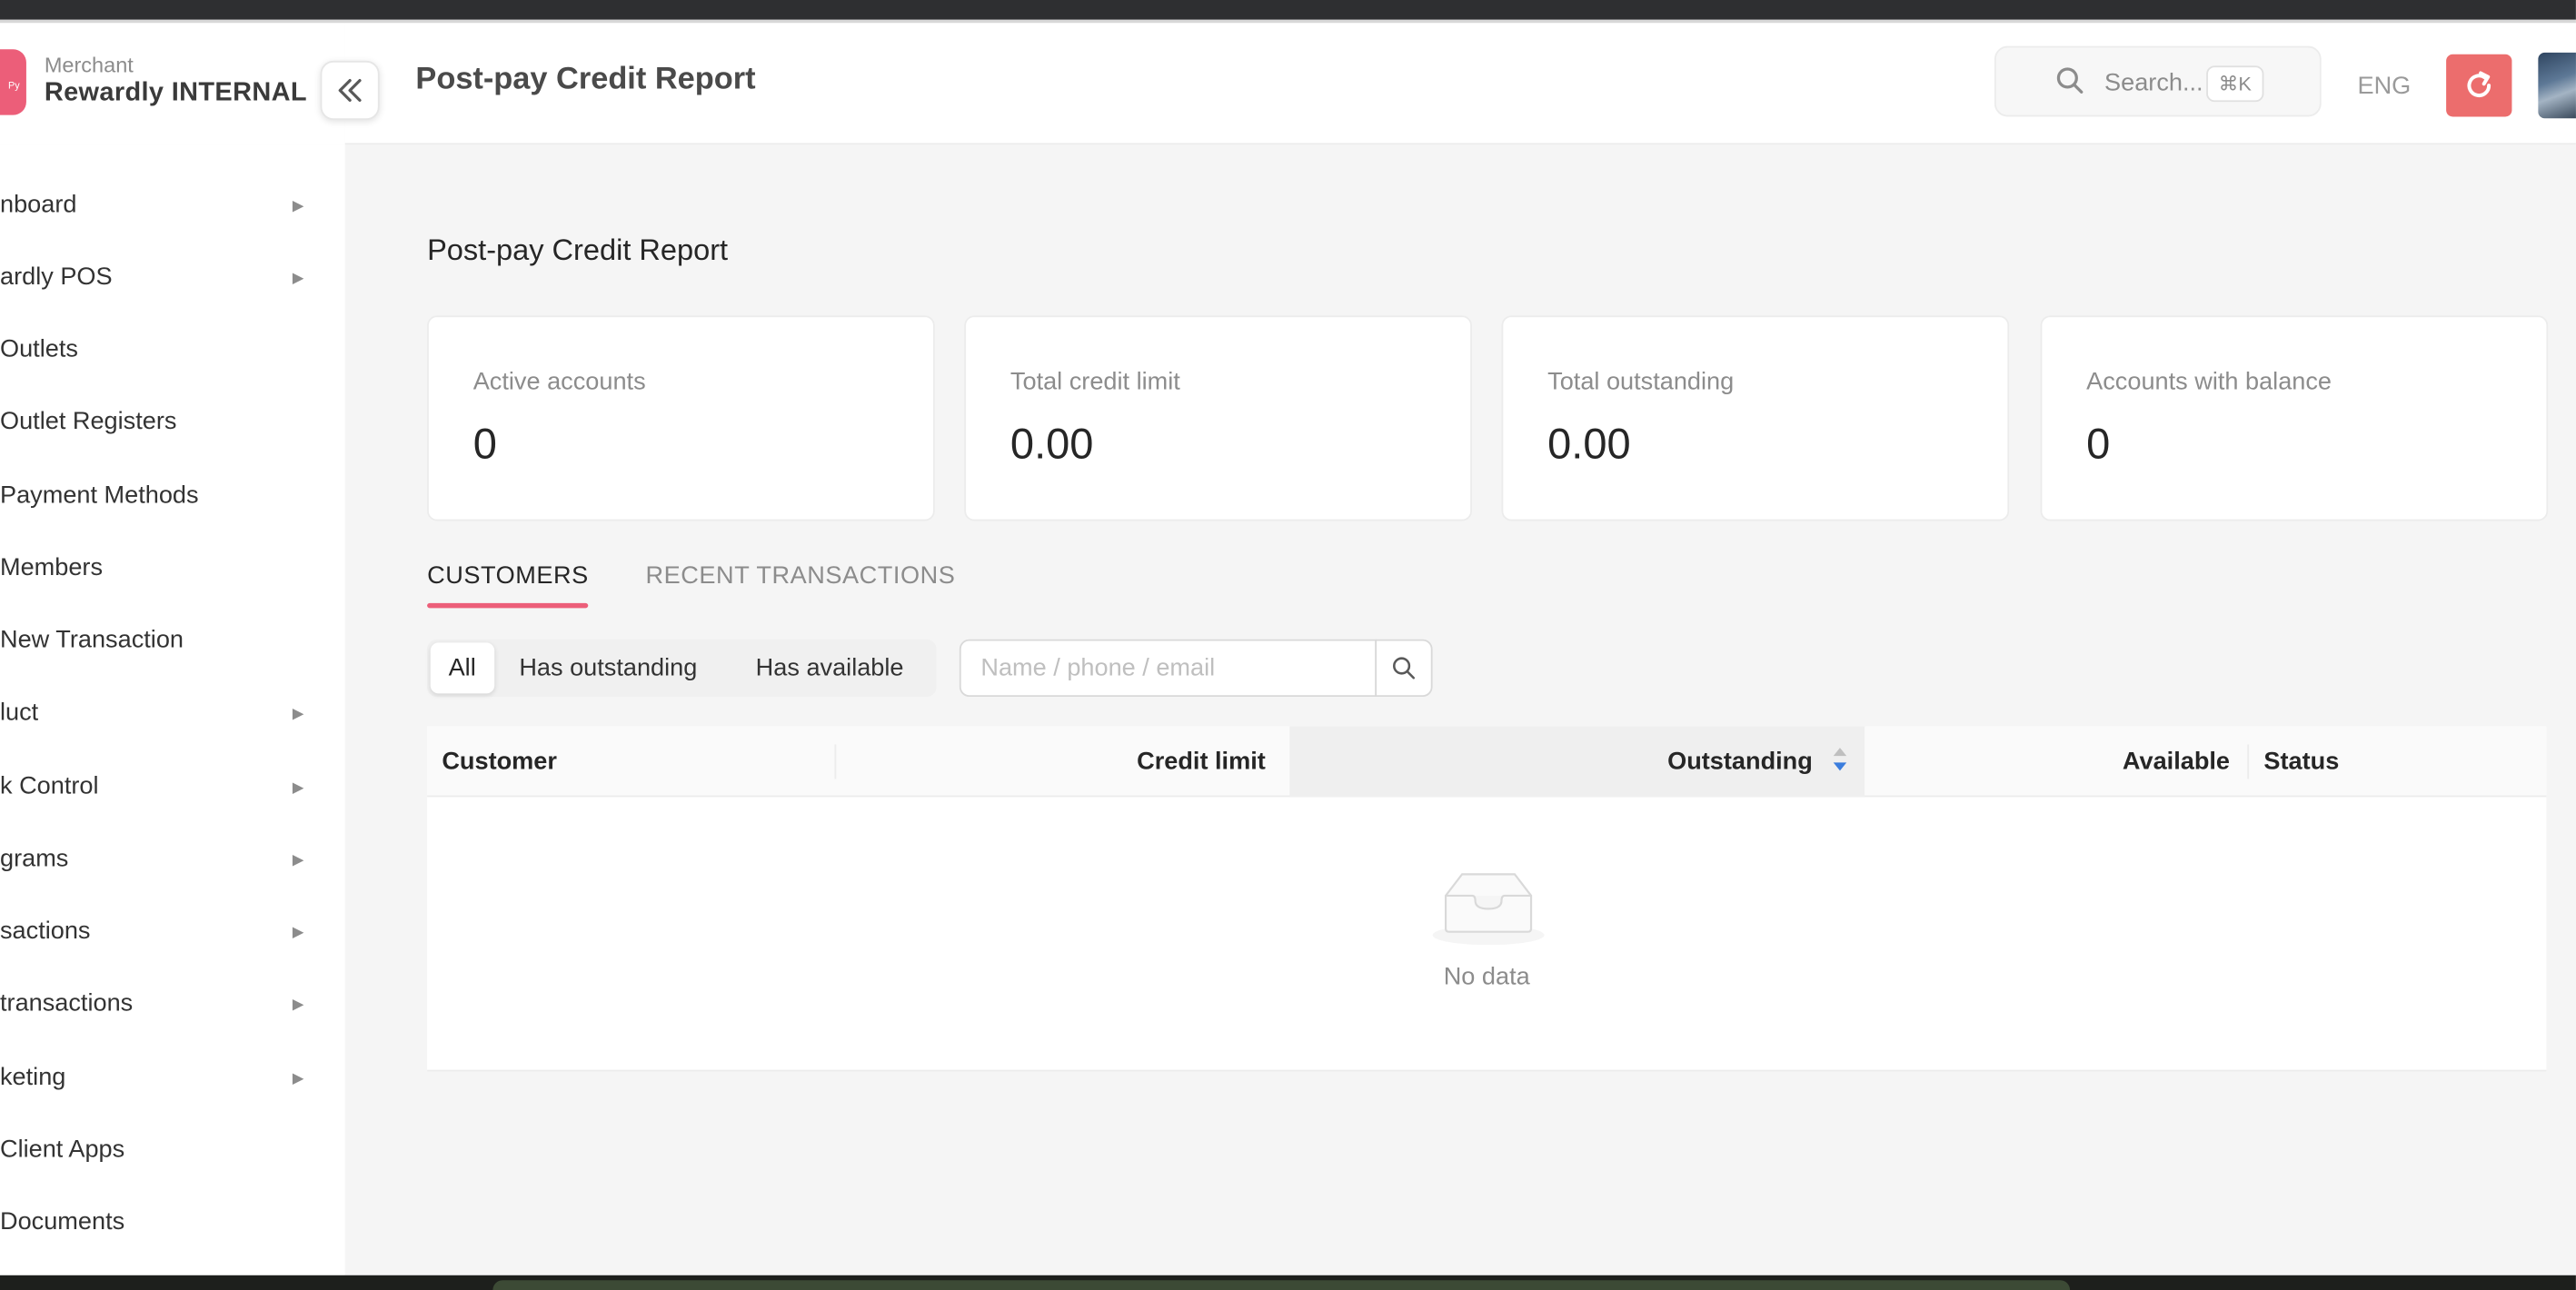 Image resolution: width=2576 pixels, height=1290 pixels. What do you see at coordinates (46, 931) in the screenshot?
I see `sidebar-item-label: sactions` at bounding box center [46, 931].